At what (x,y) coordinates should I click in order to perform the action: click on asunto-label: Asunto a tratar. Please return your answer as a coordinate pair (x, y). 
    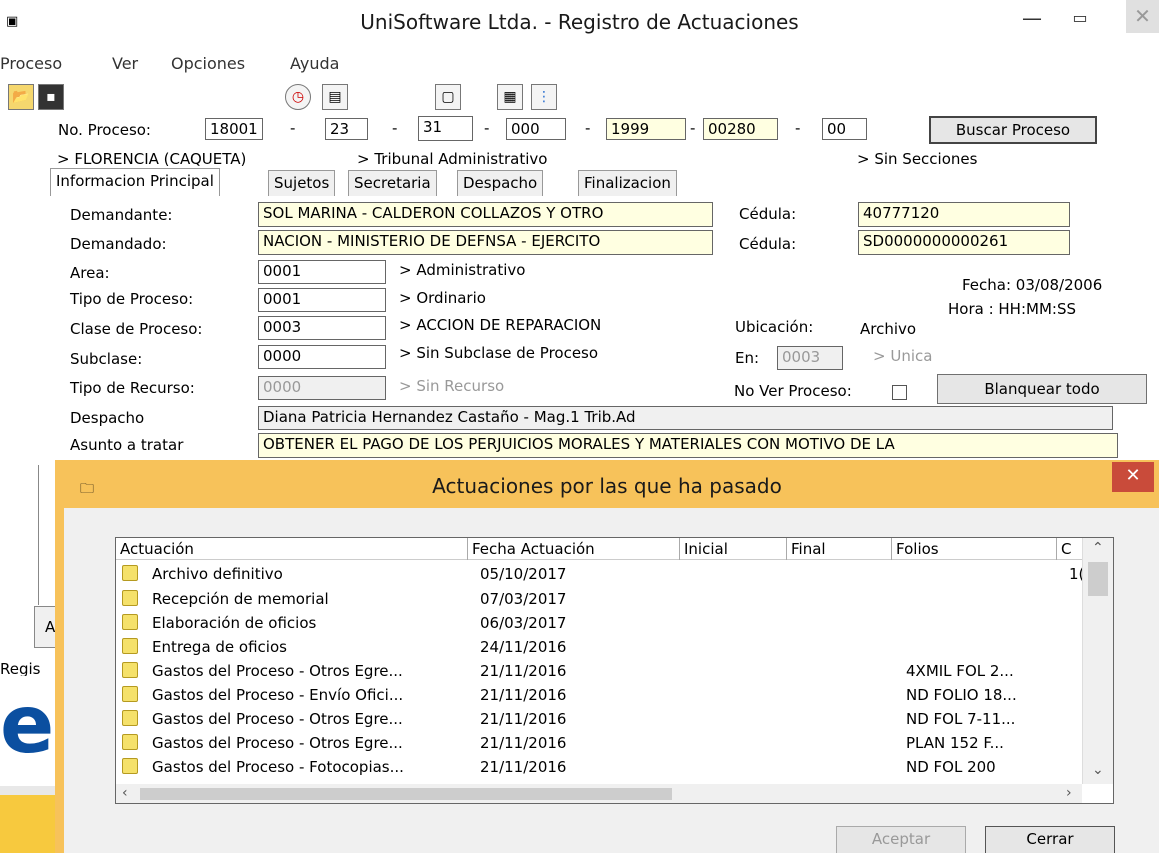
    Looking at the image, I should click on (127, 445).